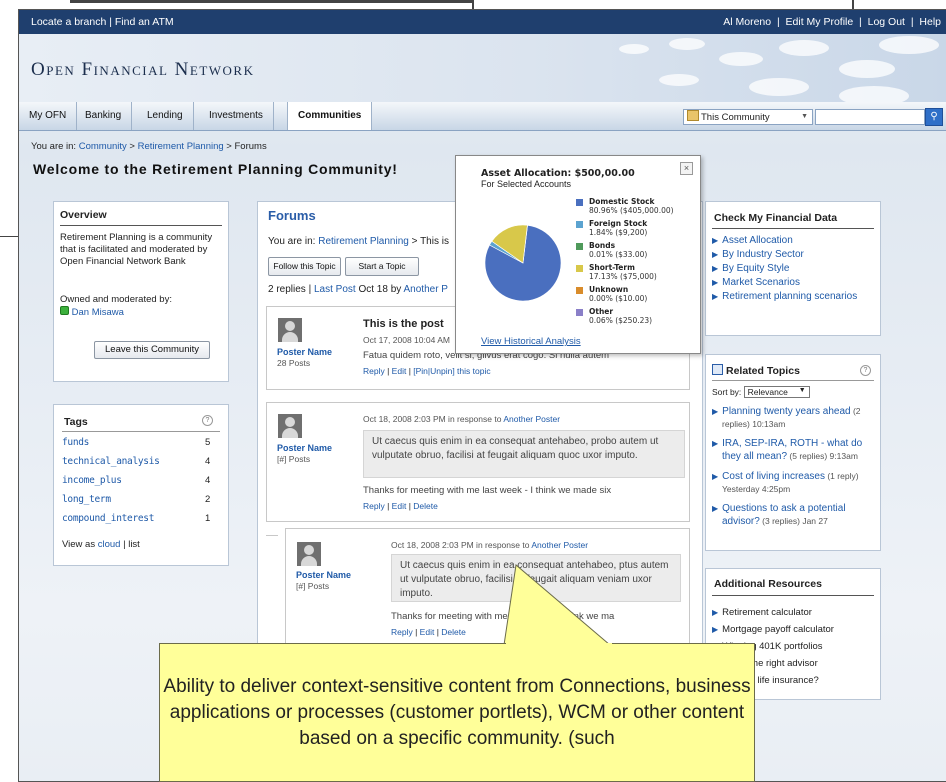 This screenshot has width=946, height=782. What do you see at coordinates (304, 266) in the screenshot?
I see `follow-topic-button: Follow this Topic` at bounding box center [304, 266].